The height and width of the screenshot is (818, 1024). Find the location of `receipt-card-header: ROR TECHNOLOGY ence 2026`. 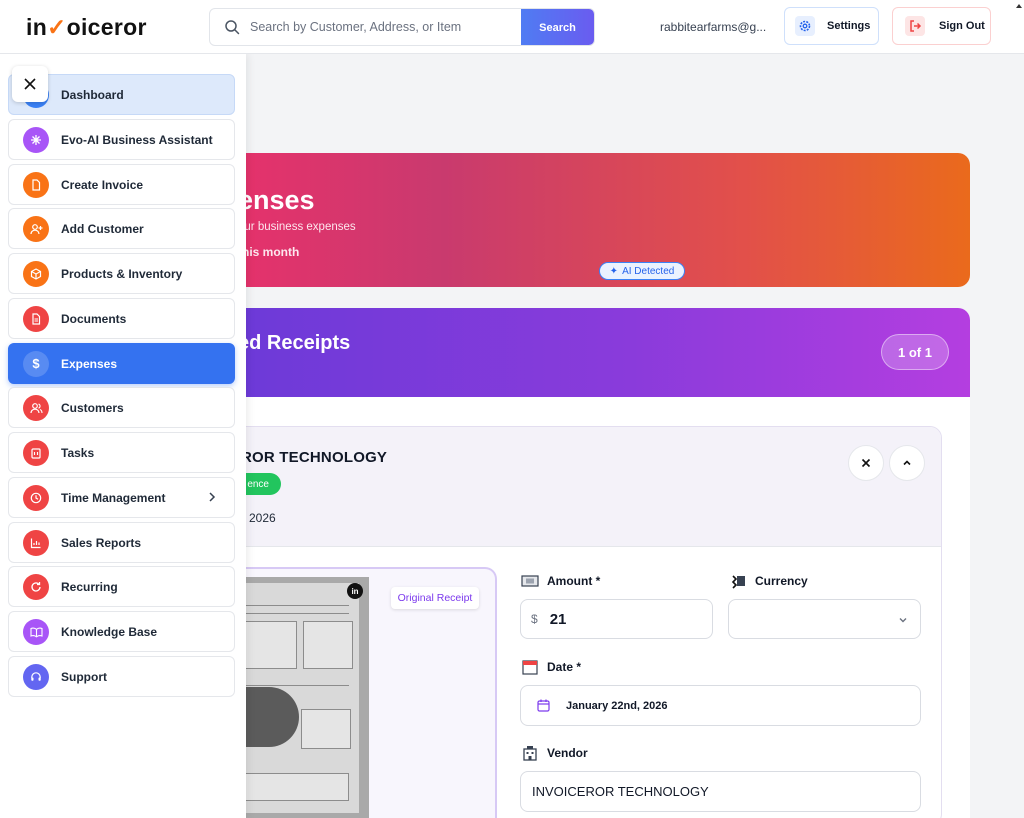

receipt-card-header: ROR TECHNOLOGY ence 2026 is located at coordinates (580, 487).